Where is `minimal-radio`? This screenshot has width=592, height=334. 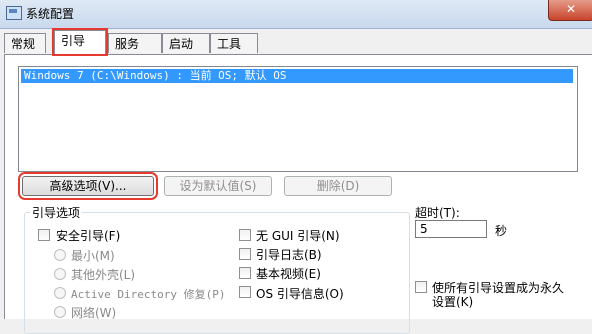
minimal-radio is located at coordinates (60, 255).